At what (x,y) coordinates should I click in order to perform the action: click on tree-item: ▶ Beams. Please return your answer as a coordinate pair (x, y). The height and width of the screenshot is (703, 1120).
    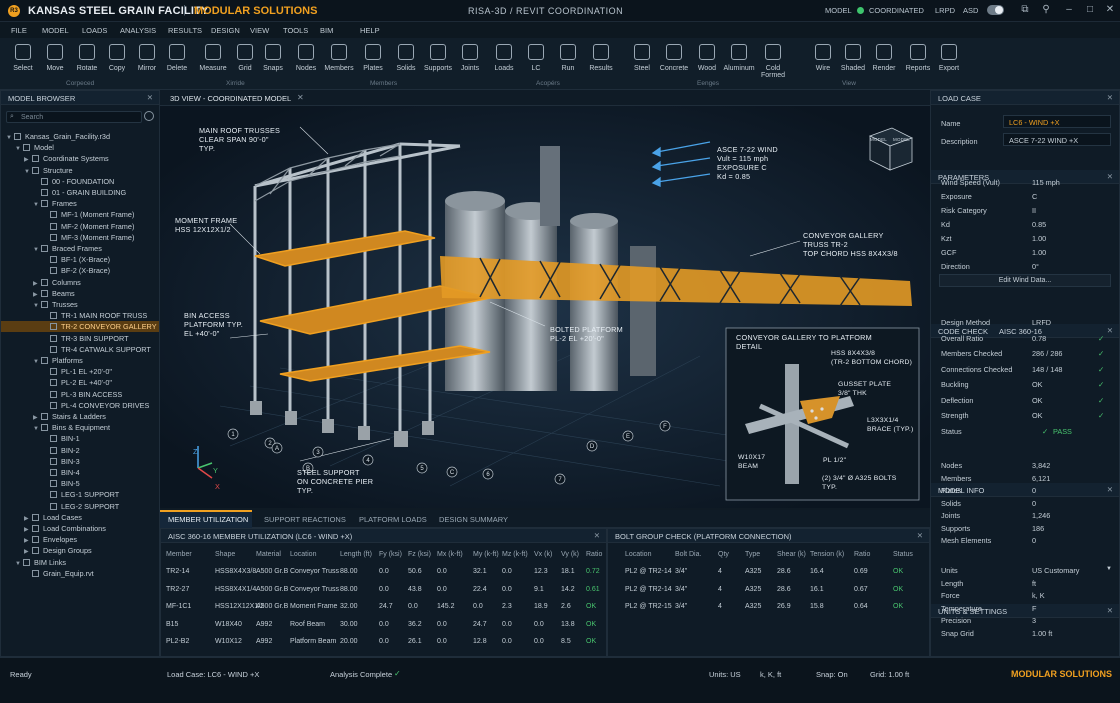
    Looking at the image, I should click on (80, 293).